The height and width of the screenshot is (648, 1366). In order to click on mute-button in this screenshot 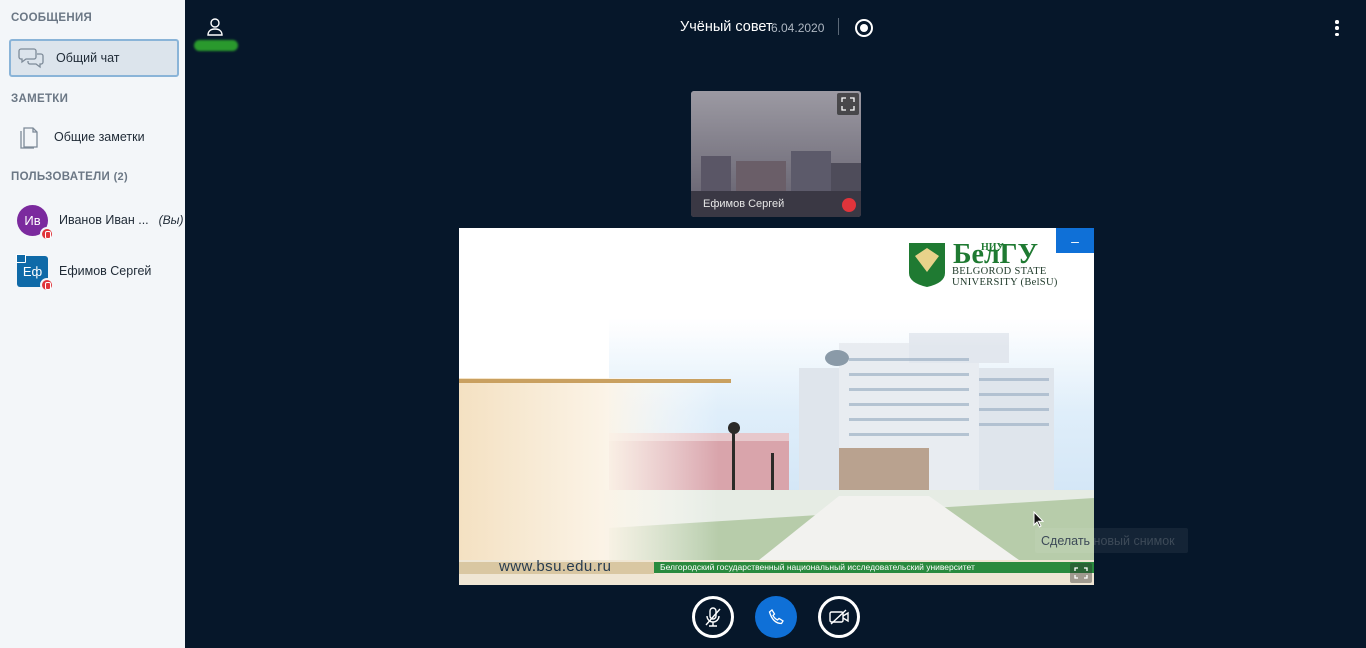, I will do `click(713, 617)`.